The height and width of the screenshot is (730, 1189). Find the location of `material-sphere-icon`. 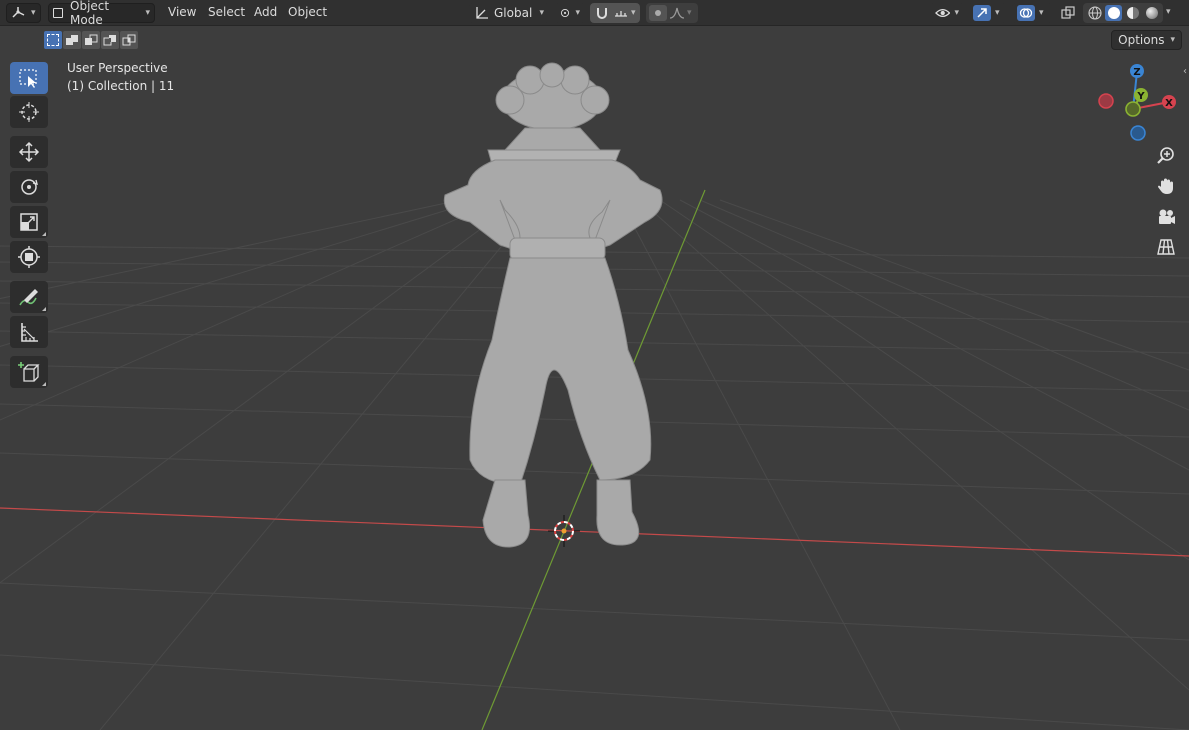

material-sphere-icon is located at coordinates (1132, 13).